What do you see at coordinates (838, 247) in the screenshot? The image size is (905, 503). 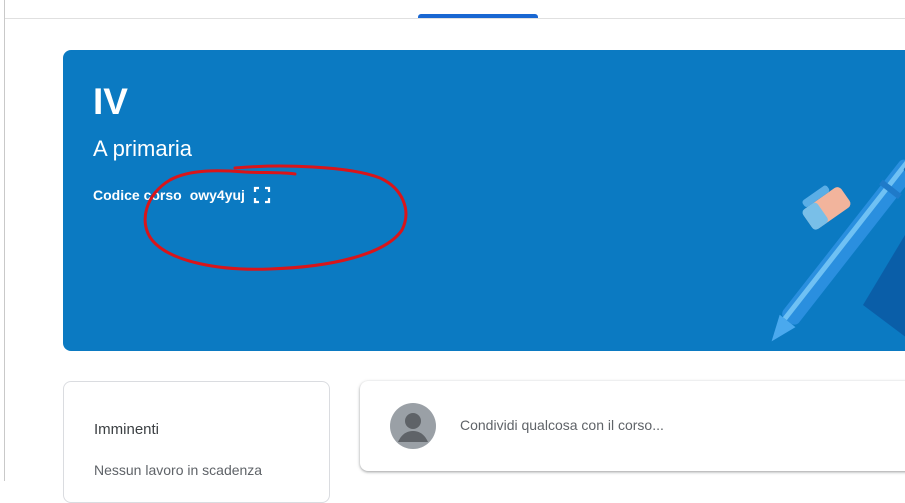 I see `pen-illustration` at bounding box center [838, 247].